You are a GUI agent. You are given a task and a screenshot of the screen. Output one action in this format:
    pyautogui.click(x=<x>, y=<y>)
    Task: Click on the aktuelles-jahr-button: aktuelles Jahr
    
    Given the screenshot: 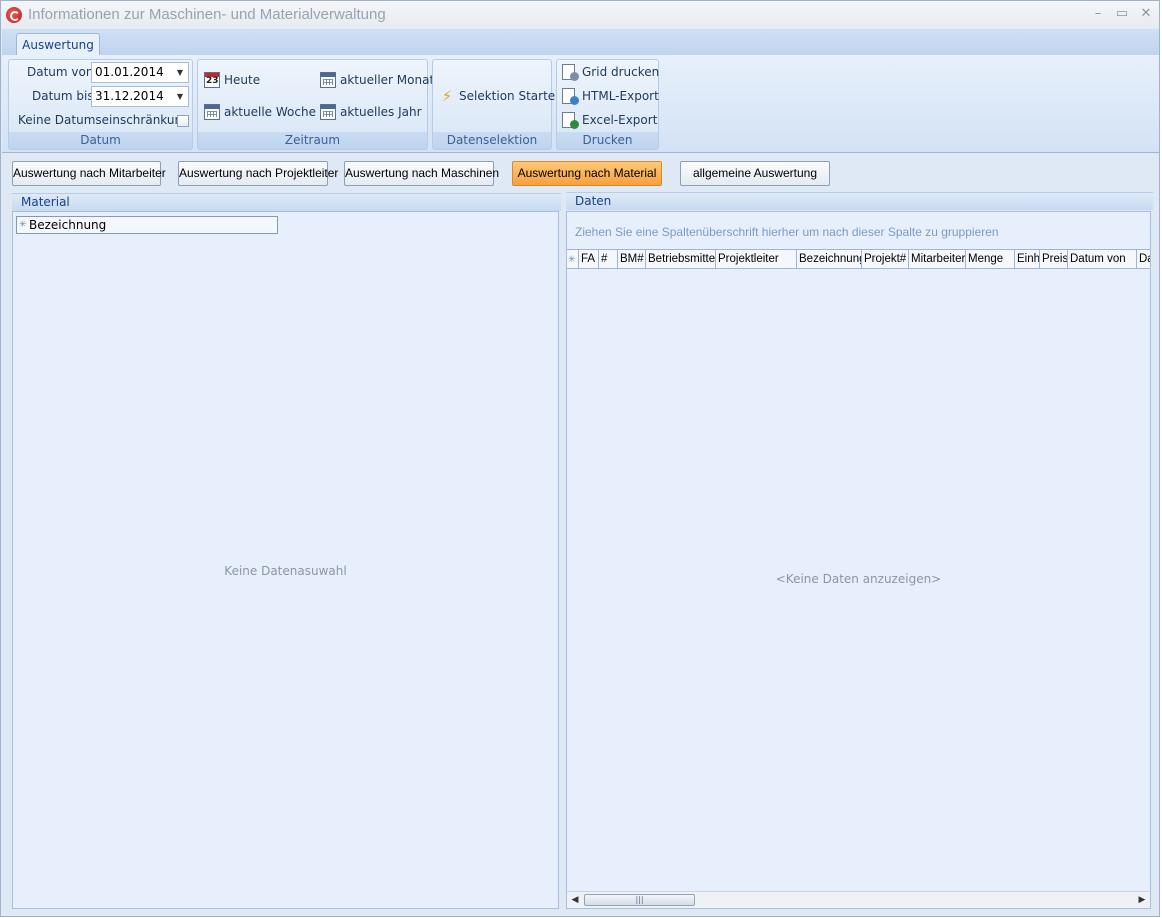 What is the action you would take?
    pyautogui.click(x=371, y=112)
    